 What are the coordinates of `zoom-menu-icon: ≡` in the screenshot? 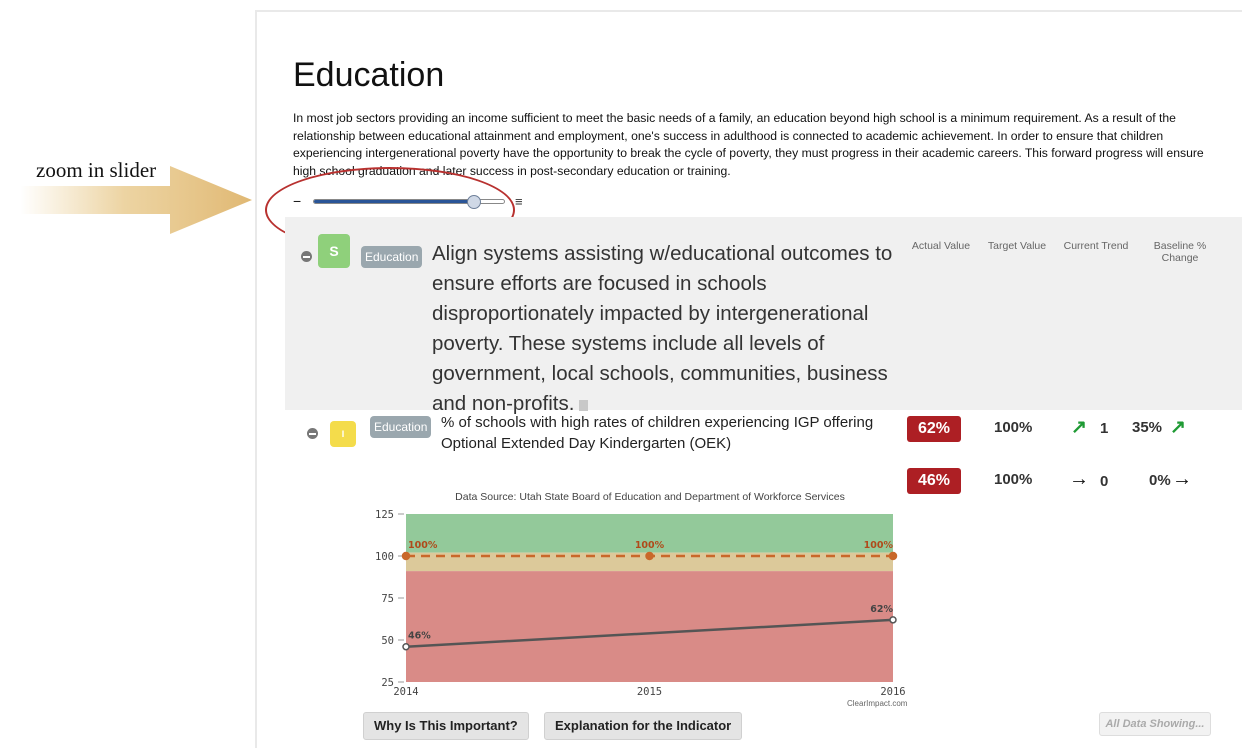 It's located at (519, 201).